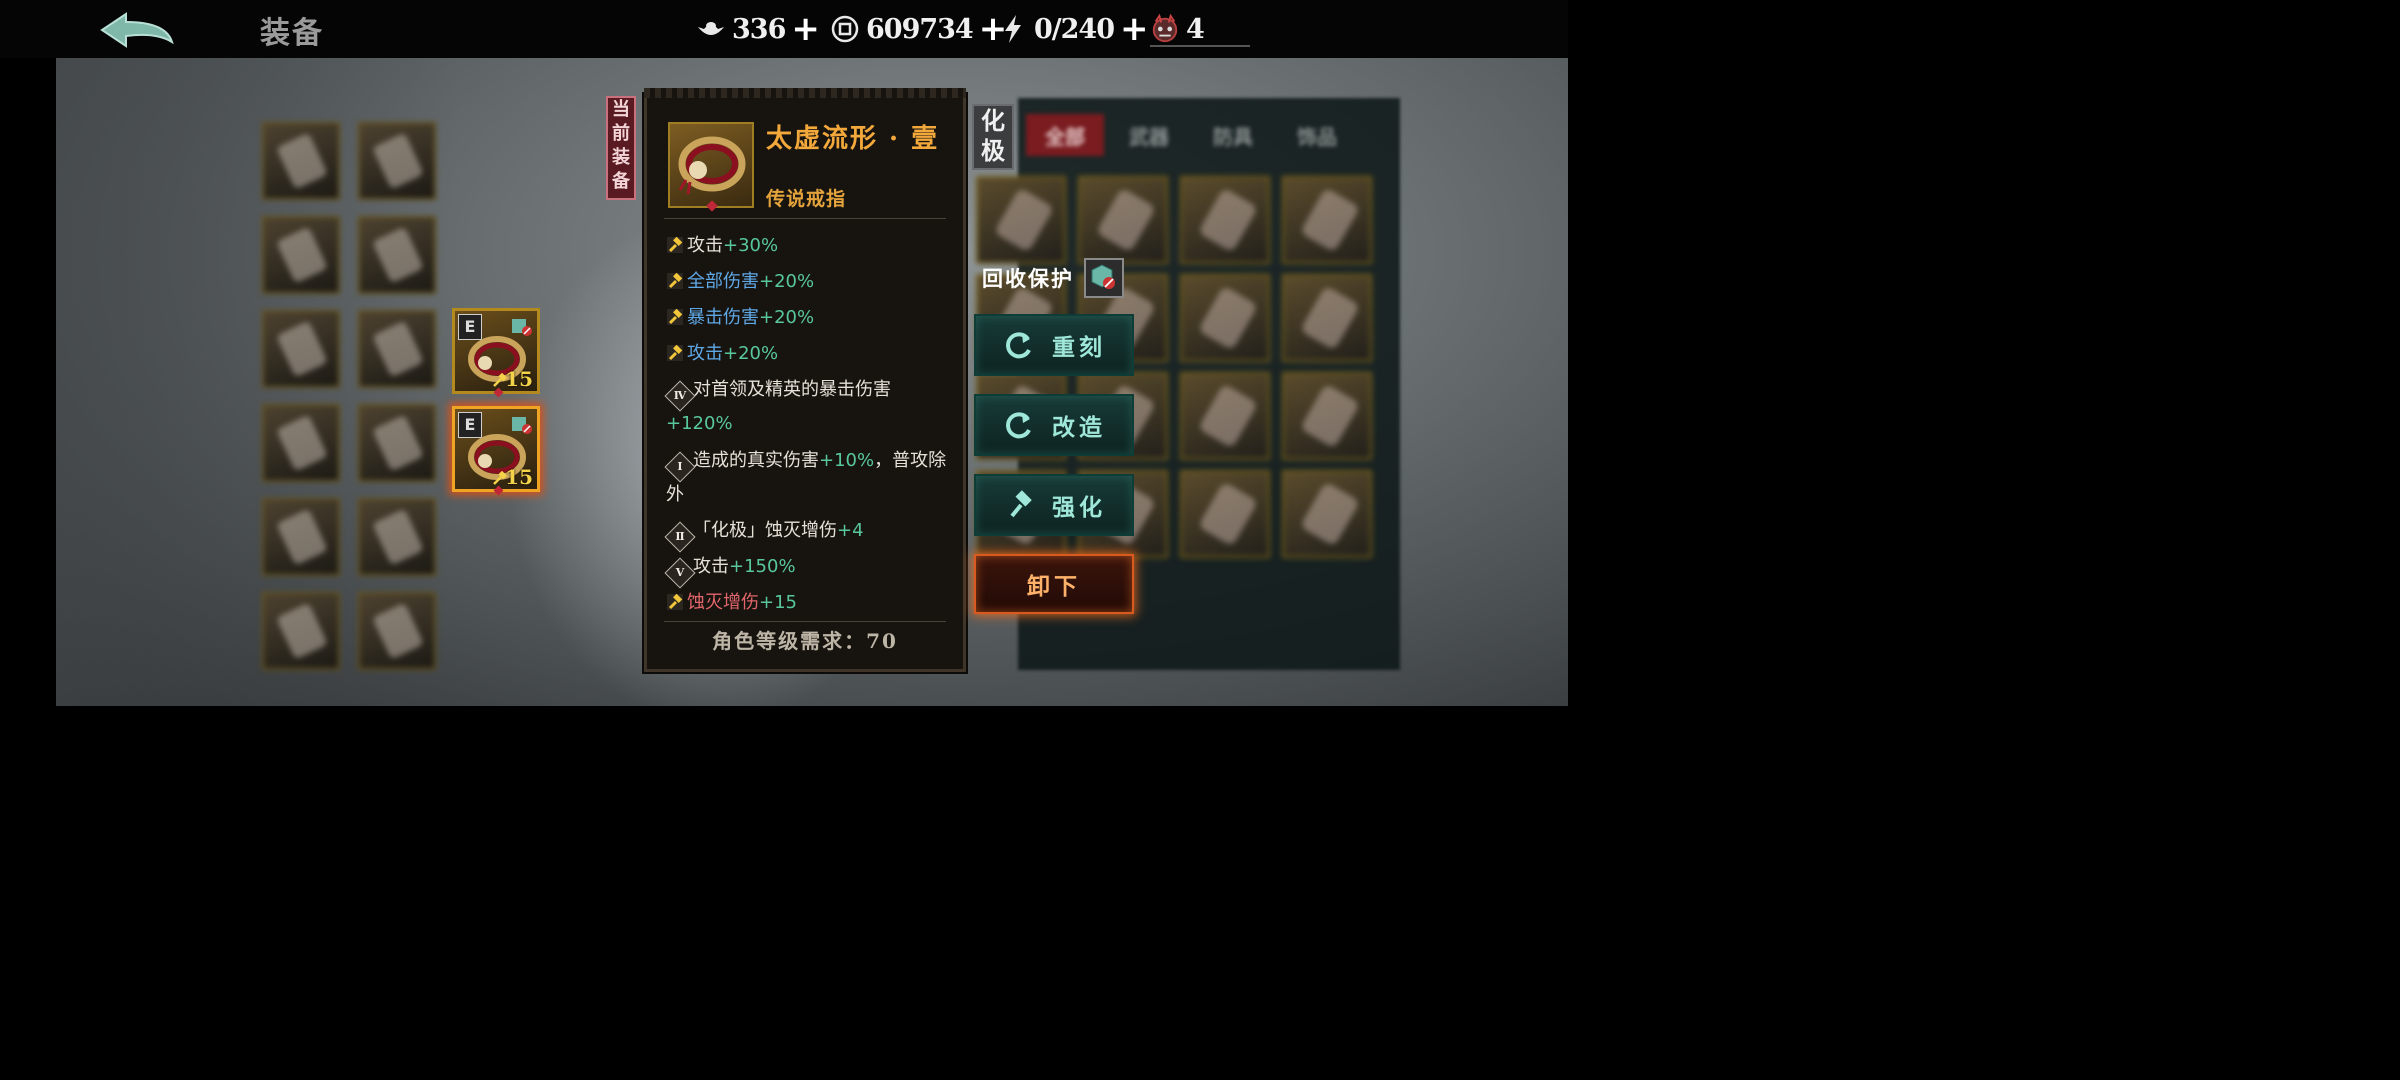  Describe the element at coordinates (810, 569) in the screenshot. I see `attribute-row: Ⅴ 攻击+150%` at that location.